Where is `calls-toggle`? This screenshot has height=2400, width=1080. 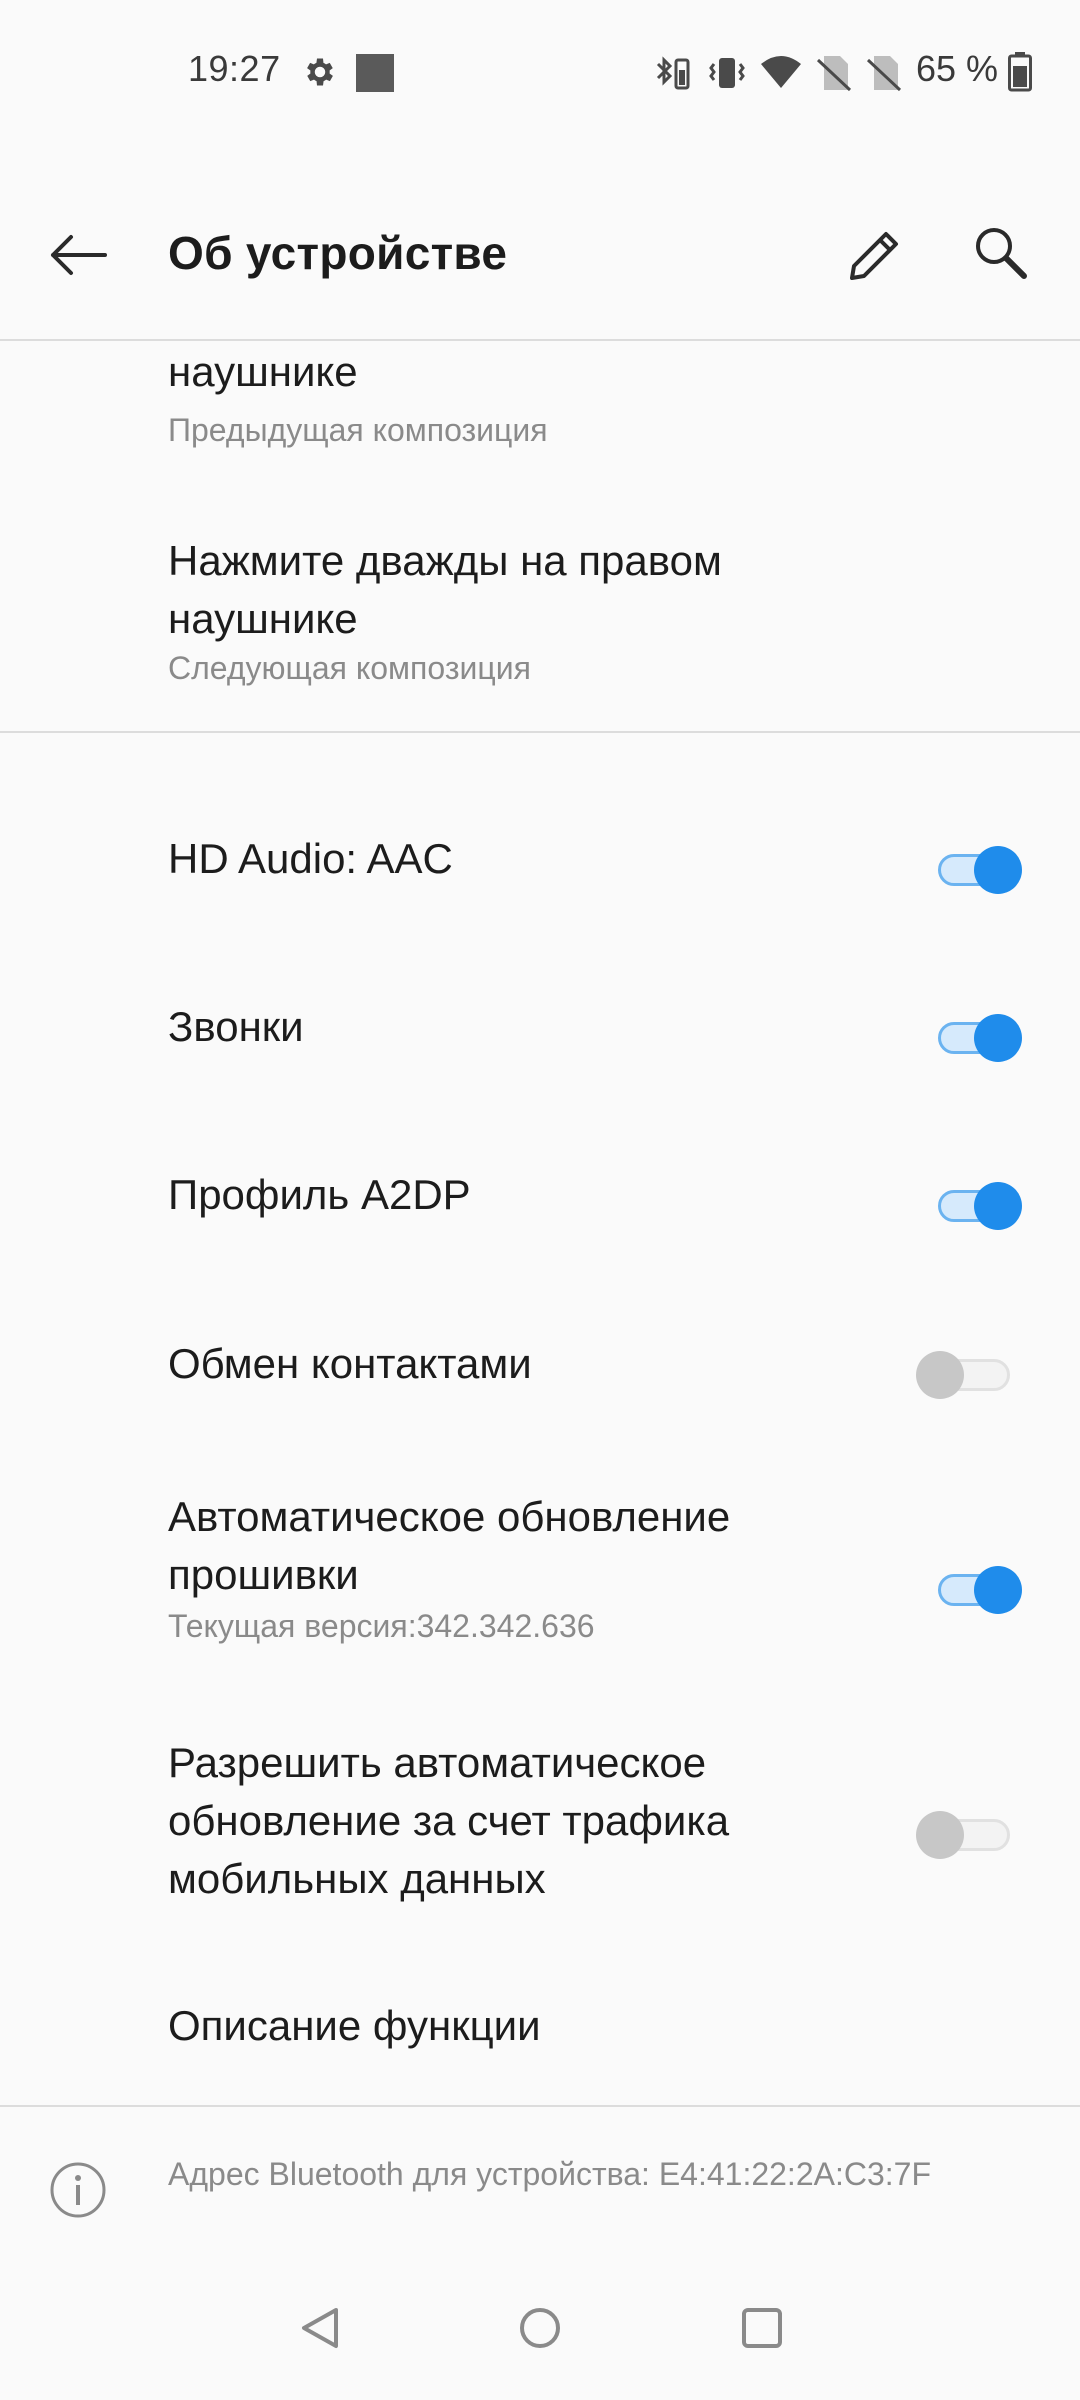
calls-toggle is located at coordinates (978, 1038).